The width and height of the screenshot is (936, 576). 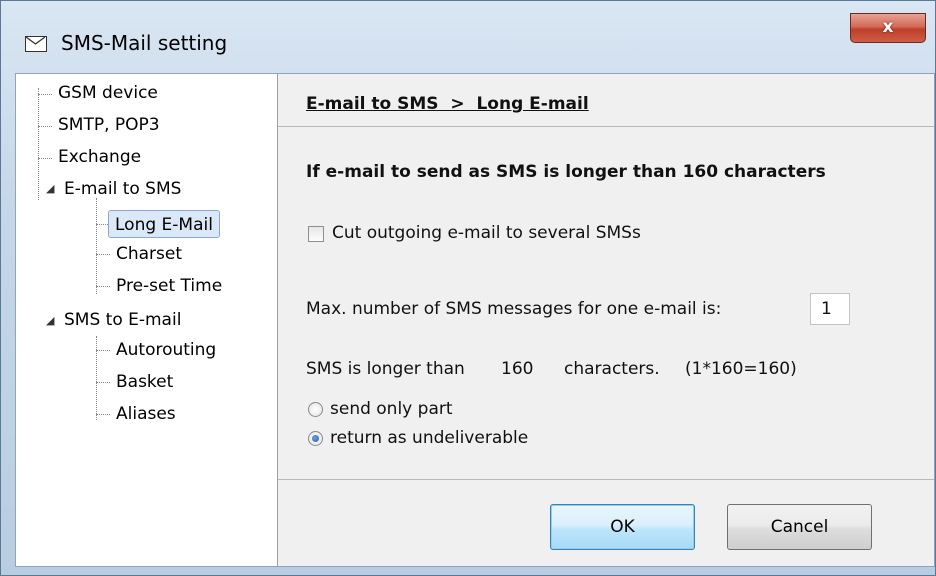 What do you see at coordinates (612, 369) in the screenshot?
I see `characters-label: characters.` at bounding box center [612, 369].